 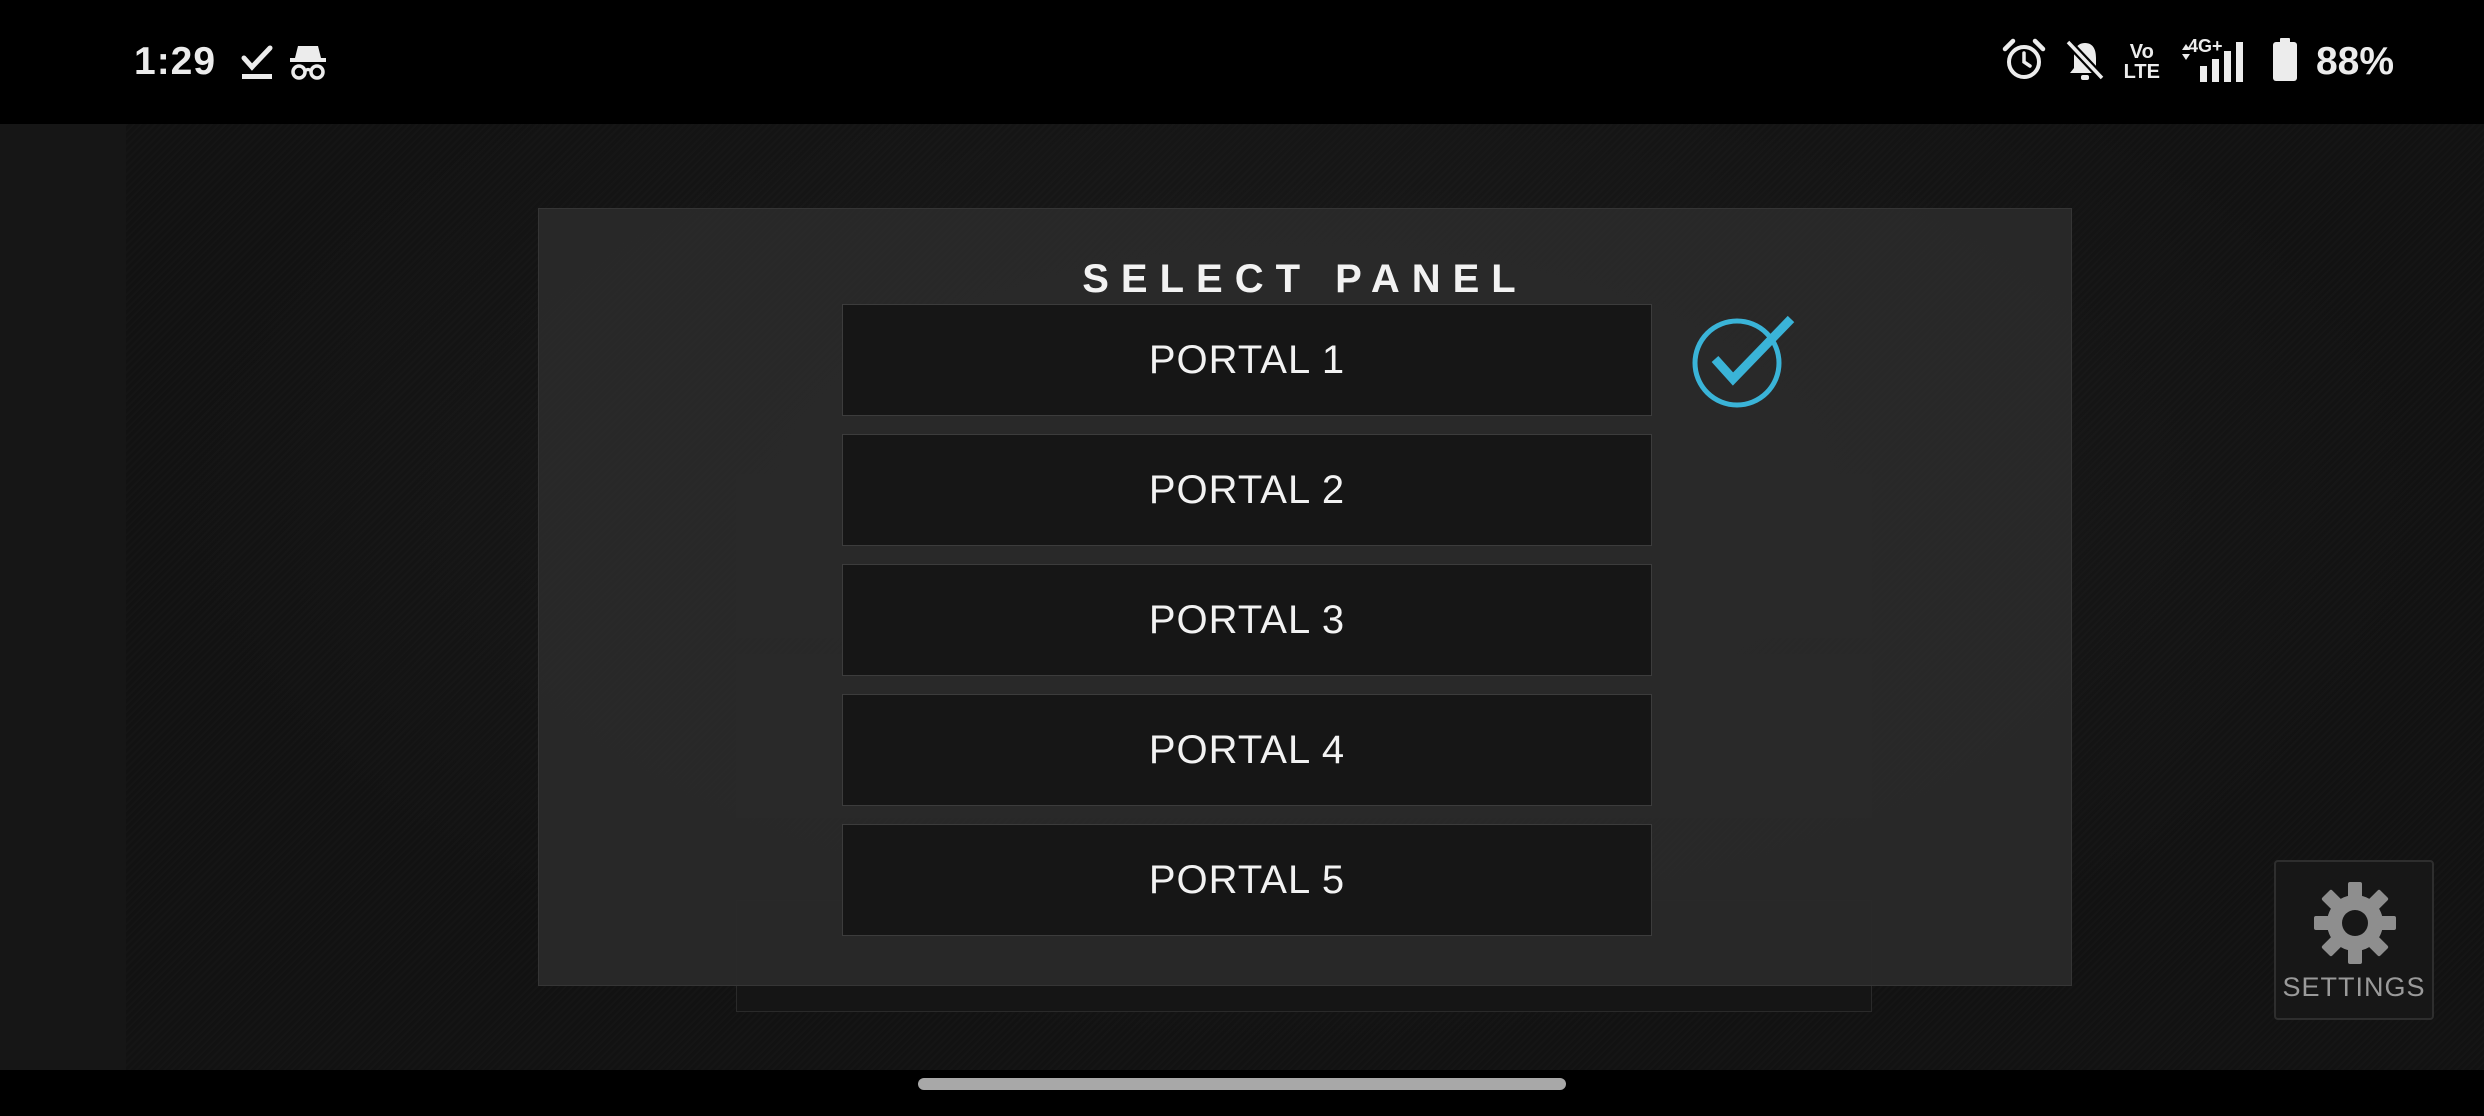 I want to click on home-gesture-handle, so click(x=1242, y=1084).